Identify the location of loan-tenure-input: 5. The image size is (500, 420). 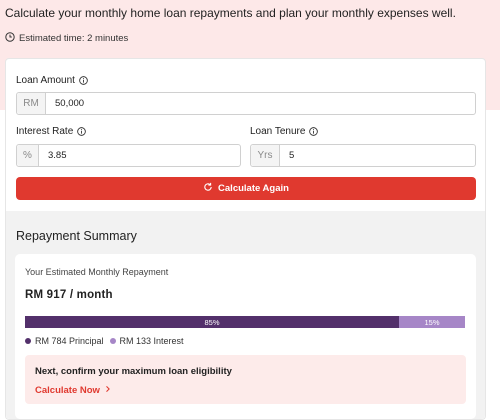
(377, 155).